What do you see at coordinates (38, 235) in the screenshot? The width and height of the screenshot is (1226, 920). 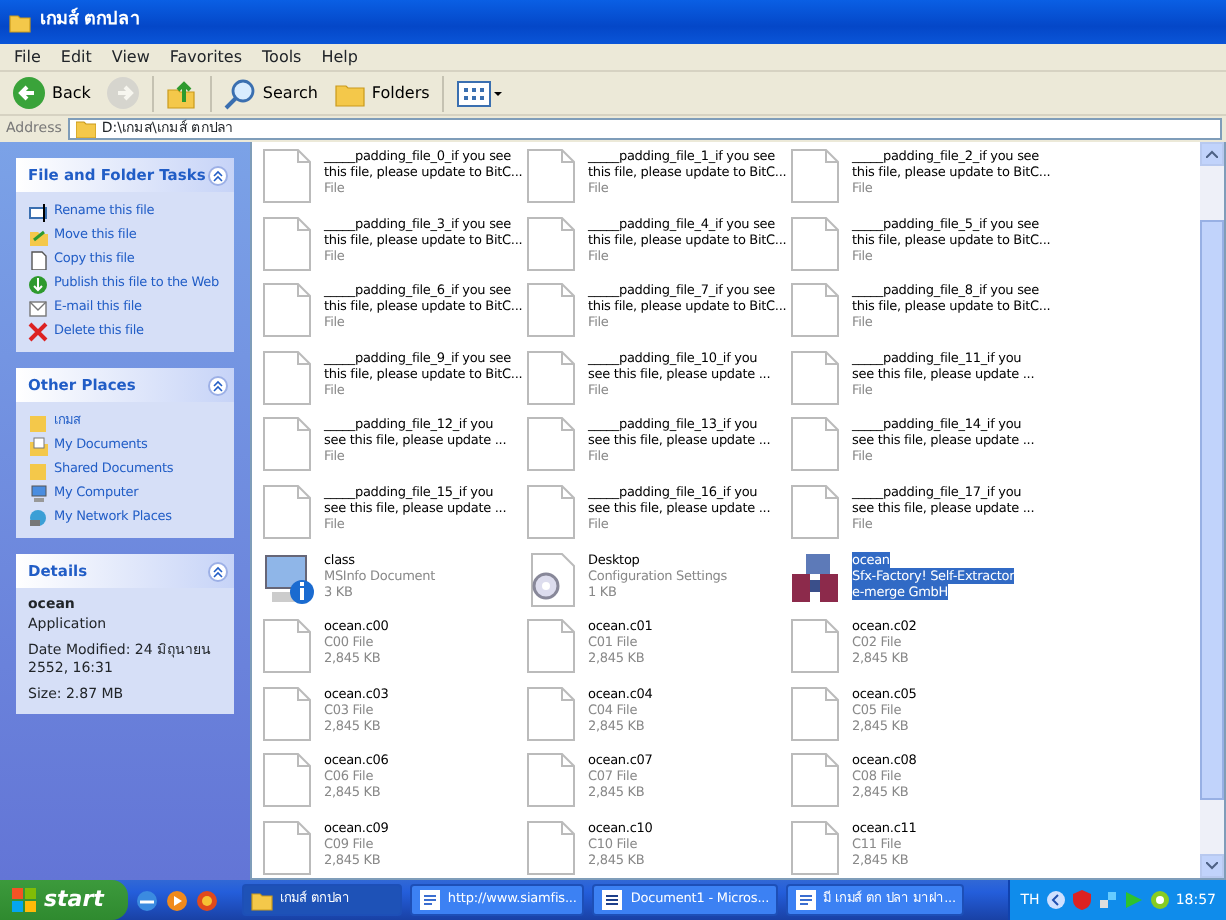 I see `move-icon` at bounding box center [38, 235].